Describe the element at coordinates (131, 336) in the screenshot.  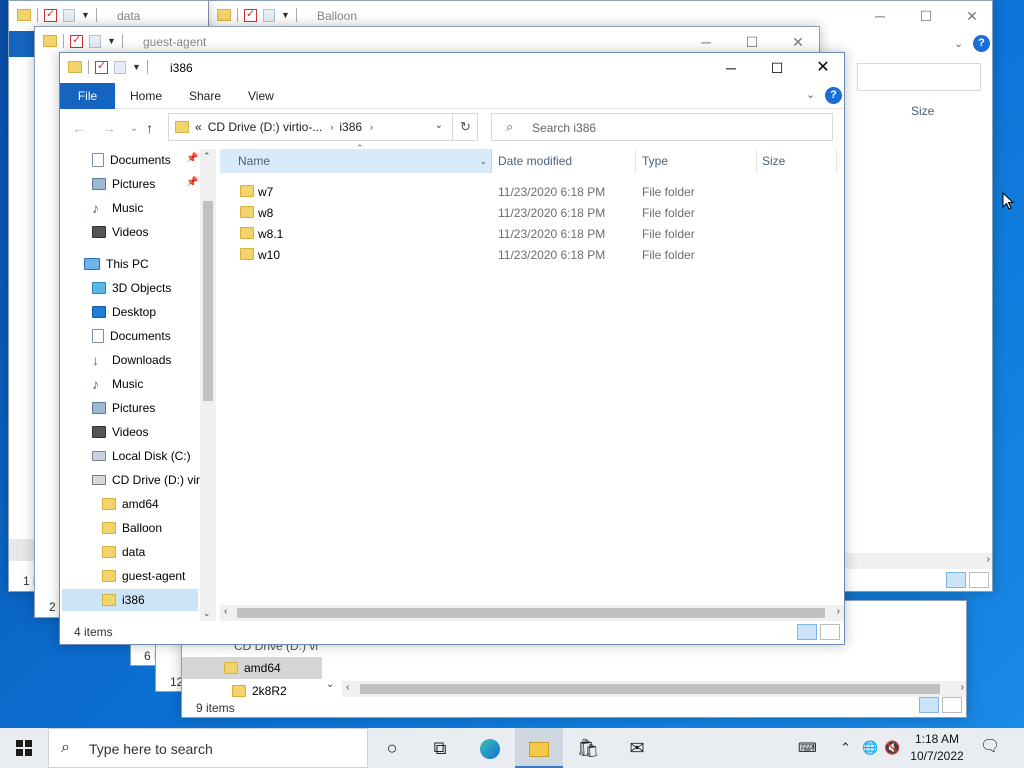
I see `nav-item-documents: Documents` at that location.